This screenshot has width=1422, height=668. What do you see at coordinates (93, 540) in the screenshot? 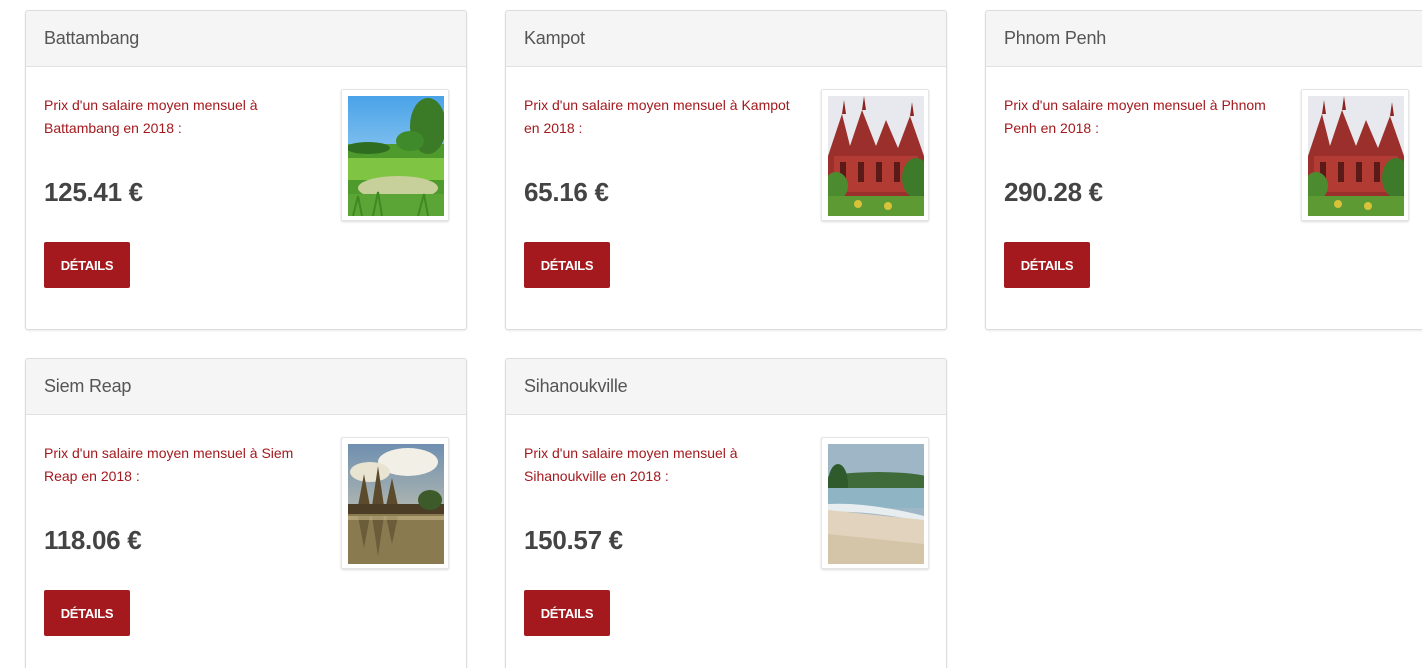
I see `salary-price: 118.06 €` at bounding box center [93, 540].